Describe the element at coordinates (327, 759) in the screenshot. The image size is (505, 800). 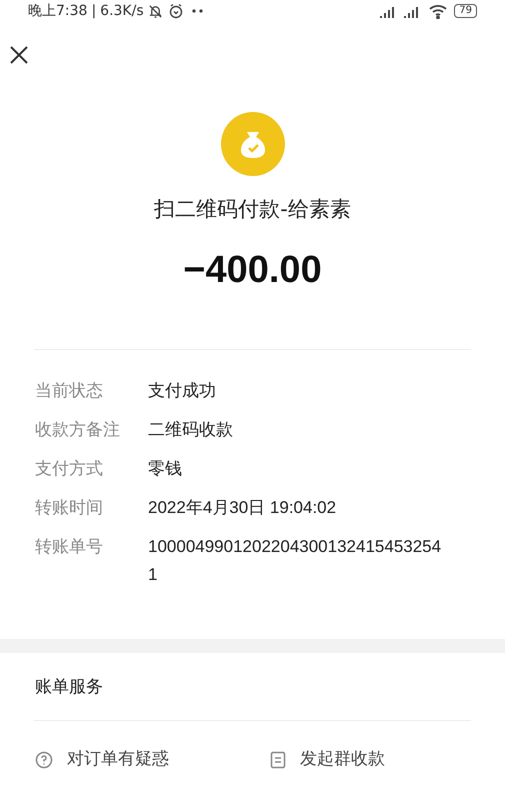
I see `service-link: 发起群收款` at that location.